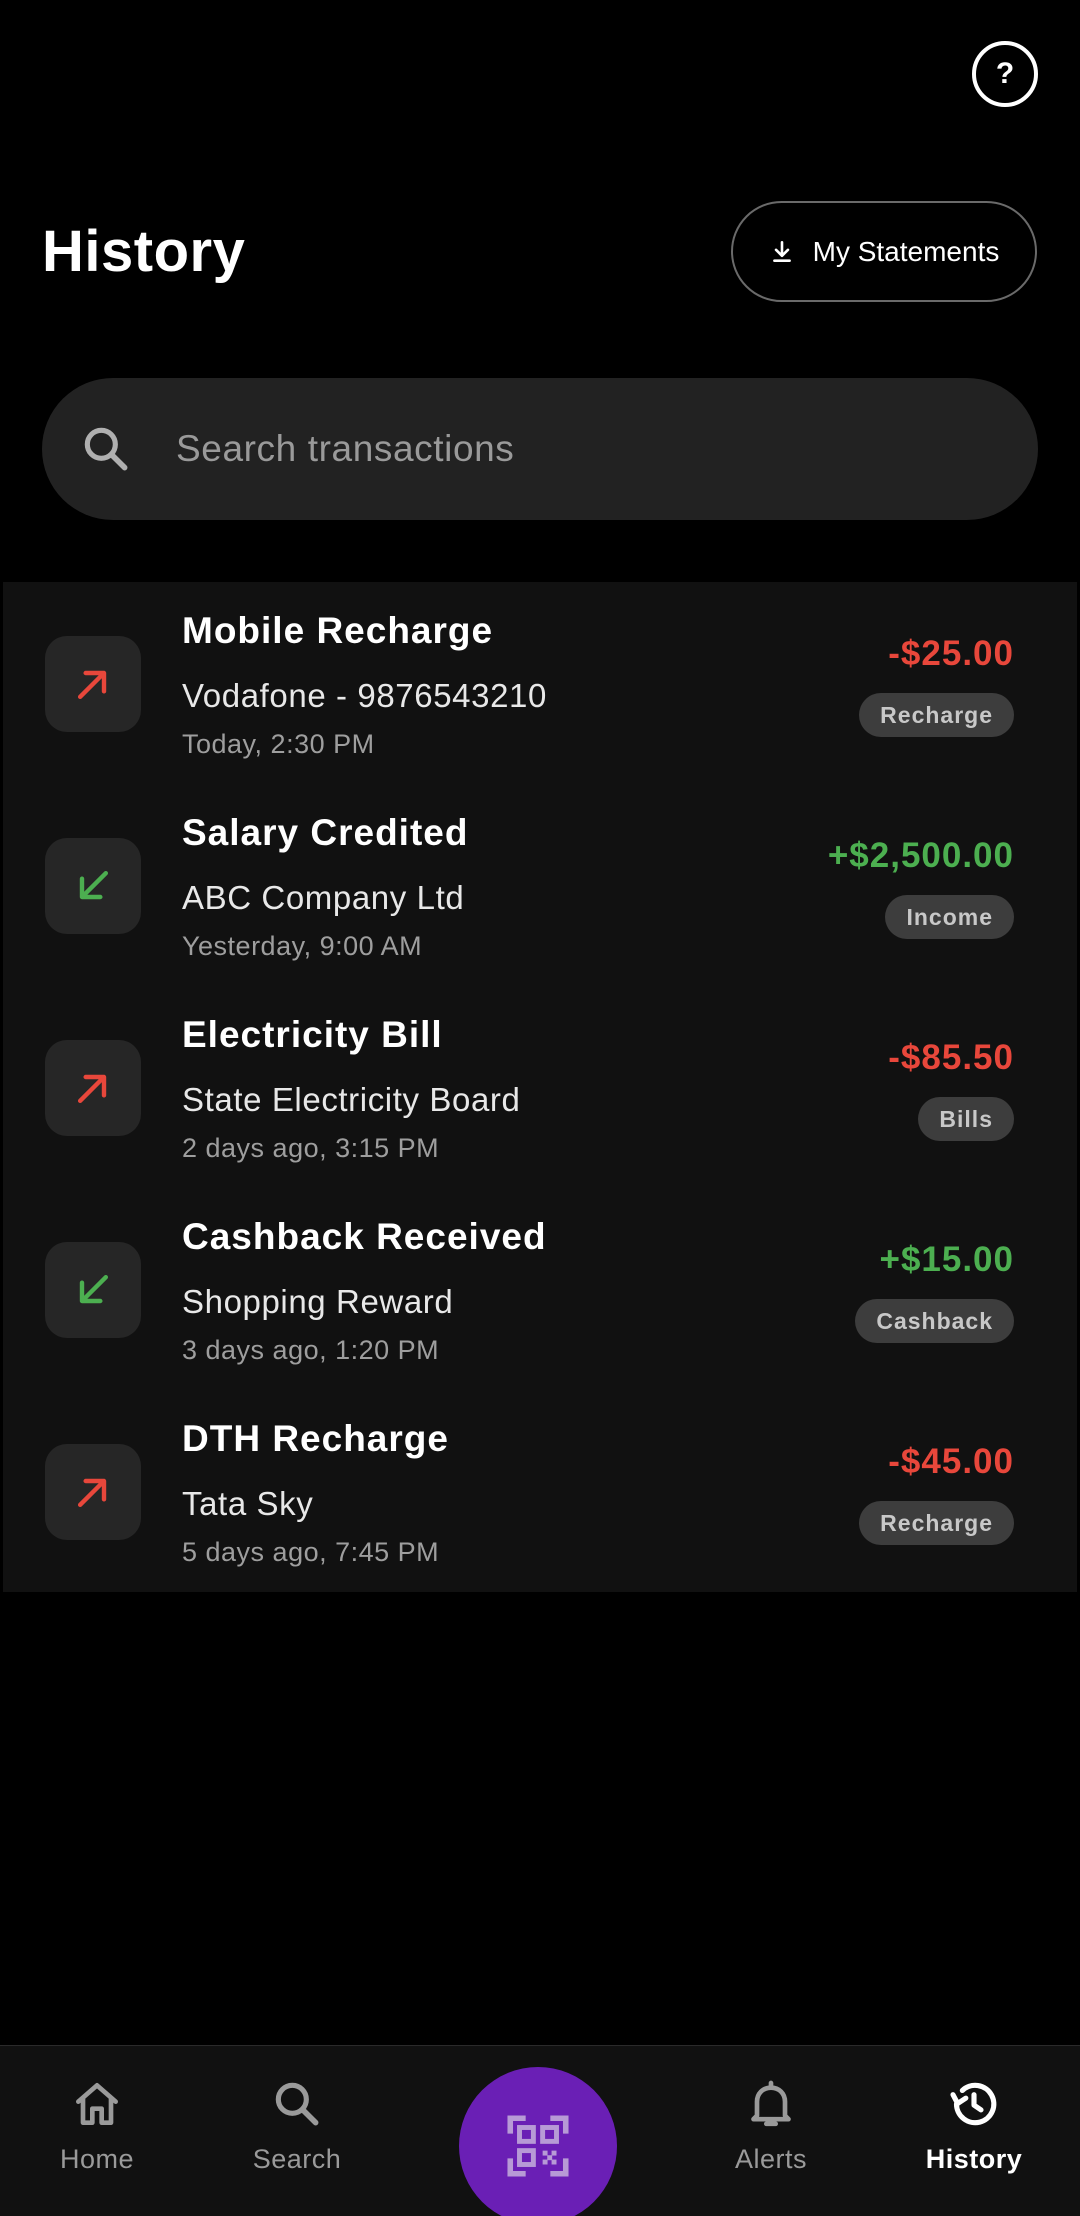 This screenshot has width=1080, height=2216. I want to click on nav-label-alerts: Alerts, so click(771, 2159).